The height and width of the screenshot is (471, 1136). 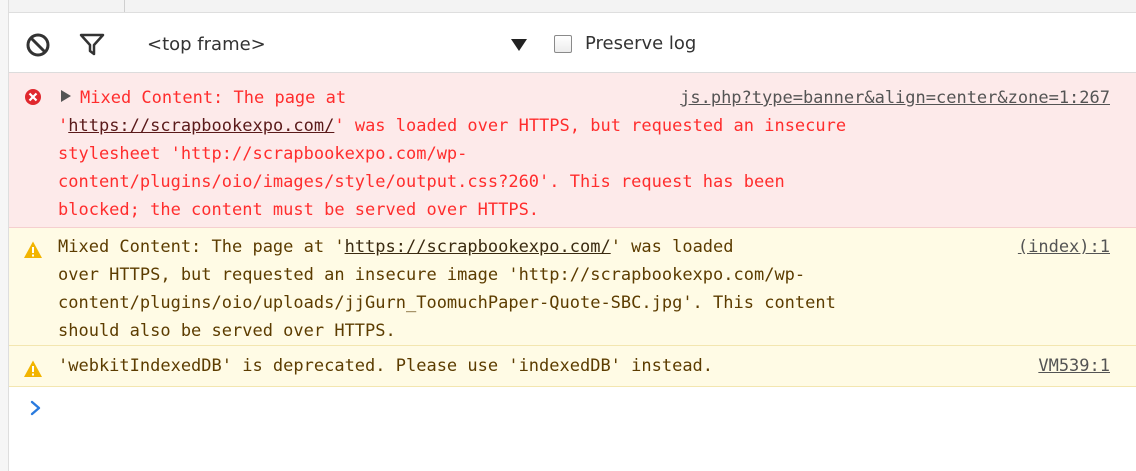 I want to click on filter-icon, so click(x=92, y=45).